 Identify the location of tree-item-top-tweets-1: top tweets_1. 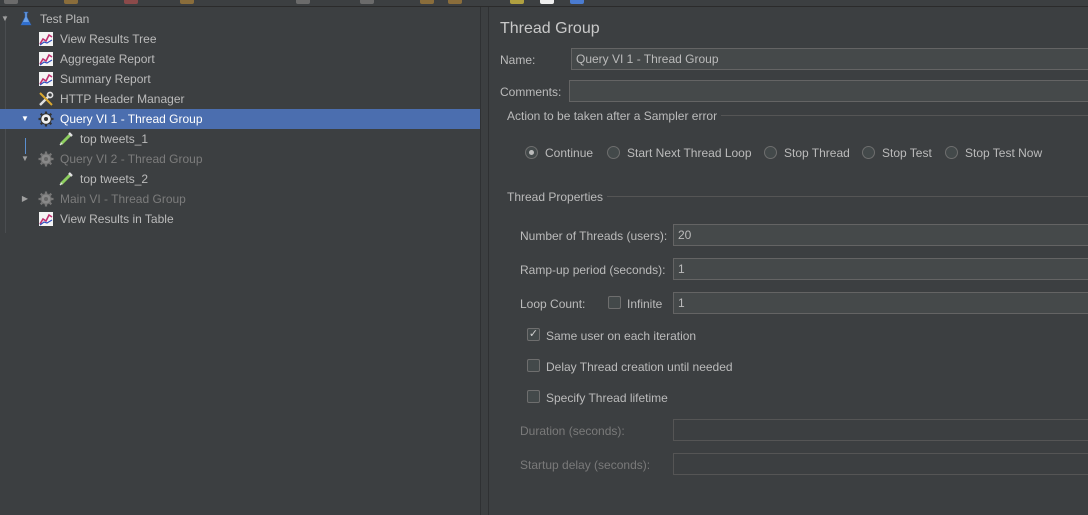
(240, 139).